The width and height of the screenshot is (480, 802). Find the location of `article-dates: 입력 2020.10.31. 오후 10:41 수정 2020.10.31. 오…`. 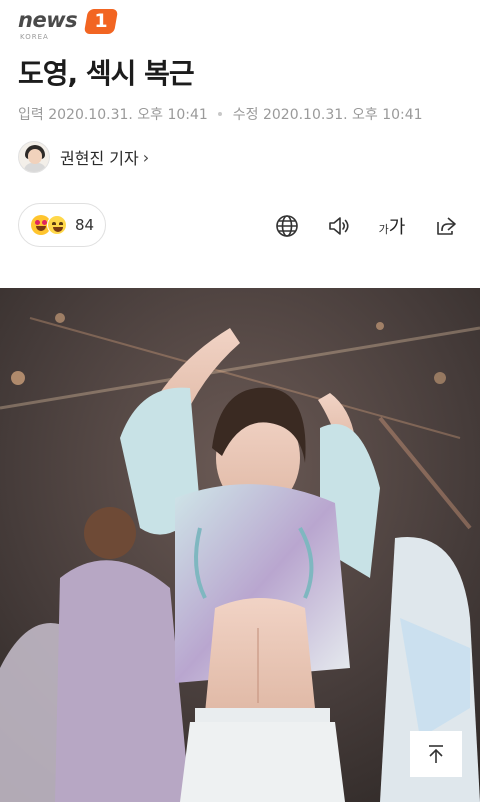

article-dates: 입력 2020.10.31. 오후 10:41 수정 2020.10.31. 오… is located at coordinates (220, 114).